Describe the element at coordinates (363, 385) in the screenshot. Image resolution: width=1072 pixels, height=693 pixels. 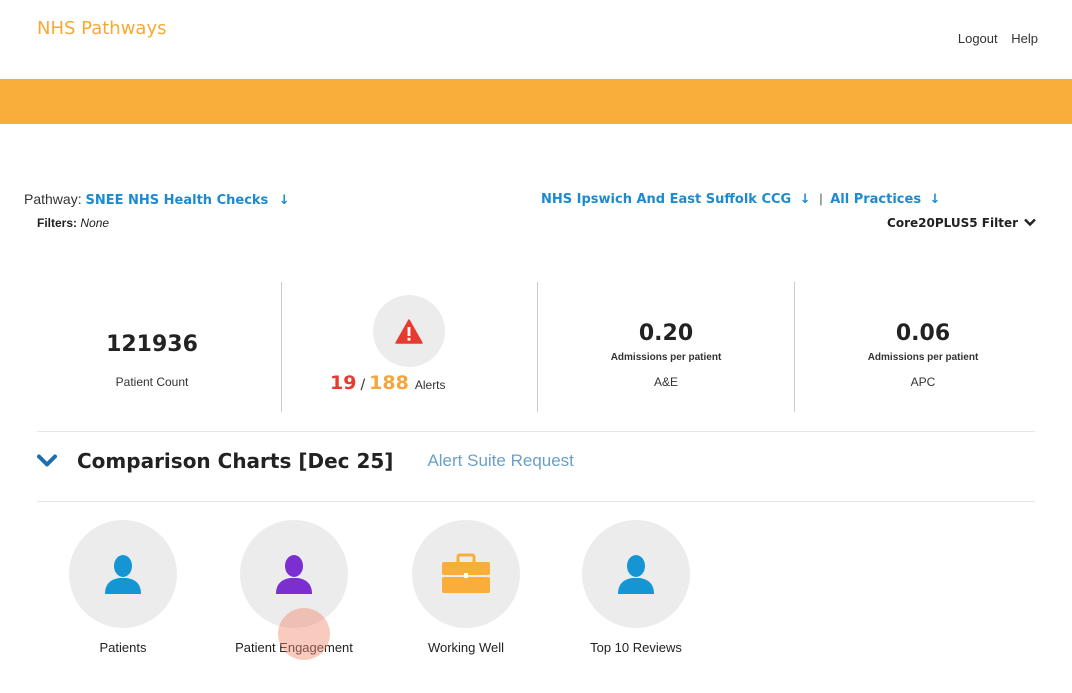
I see `alerts-slash: /` at that location.